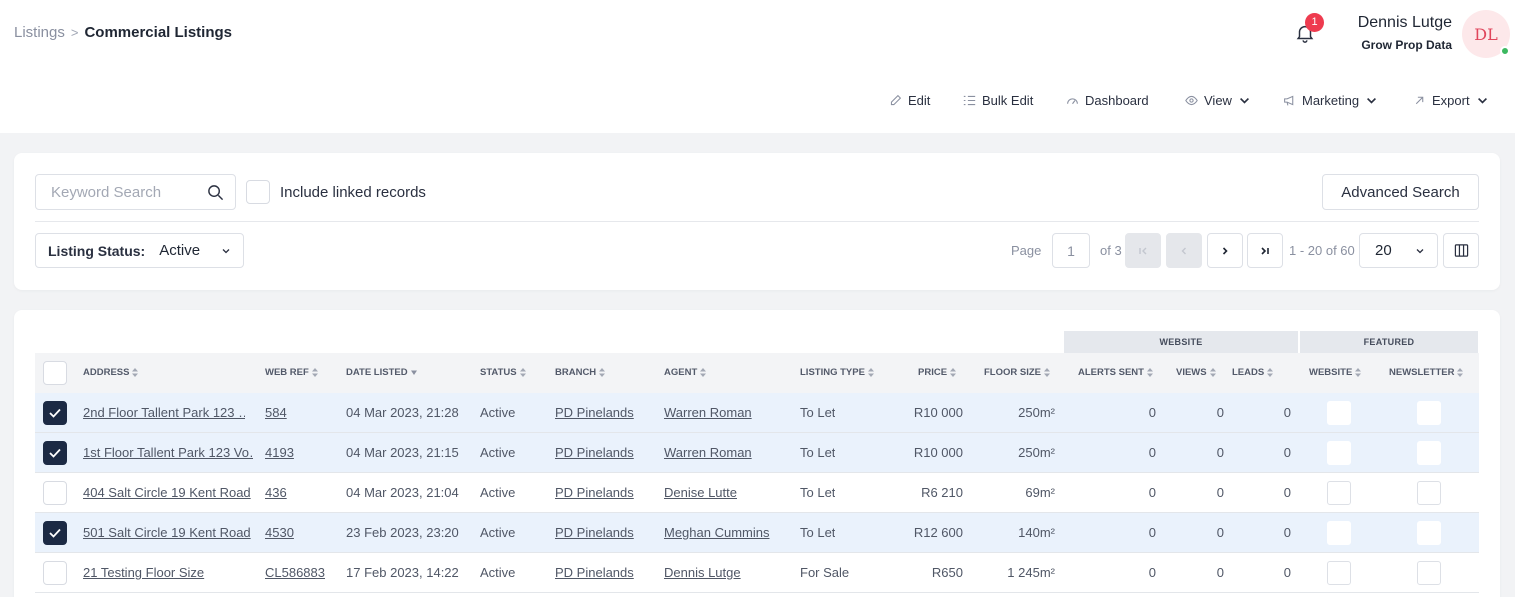 Image resolution: width=1515 pixels, height=597 pixels. I want to click on select-all-checkbox, so click(55, 373).